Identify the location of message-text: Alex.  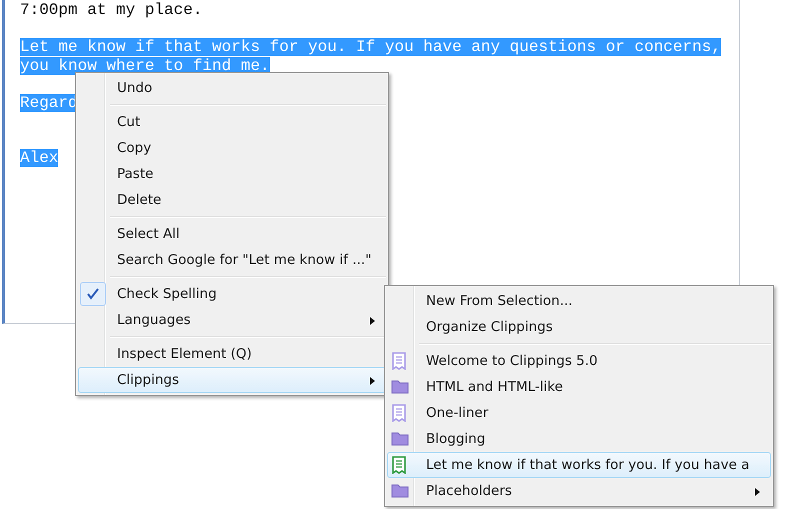
(39, 158).